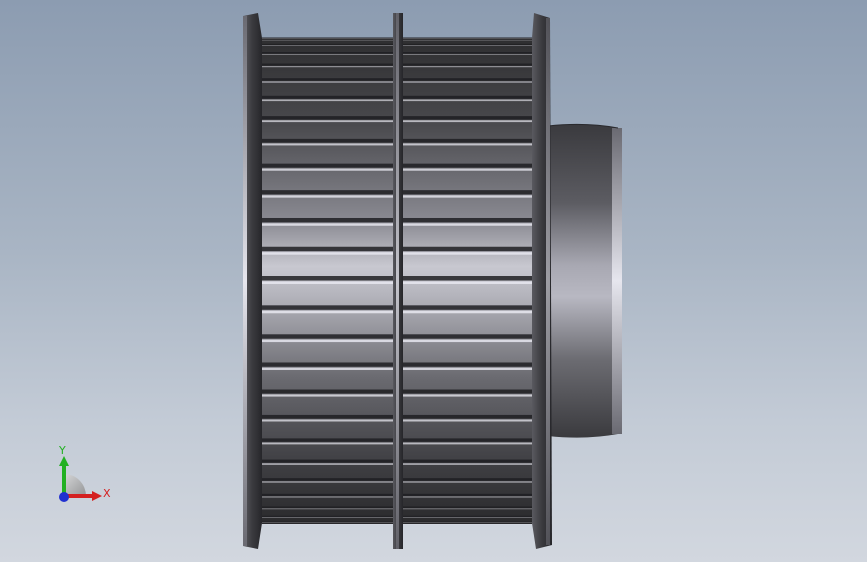  Describe the element at coordinates (64, 497) in the screenshot. I see `z-axis-dot` at that location.